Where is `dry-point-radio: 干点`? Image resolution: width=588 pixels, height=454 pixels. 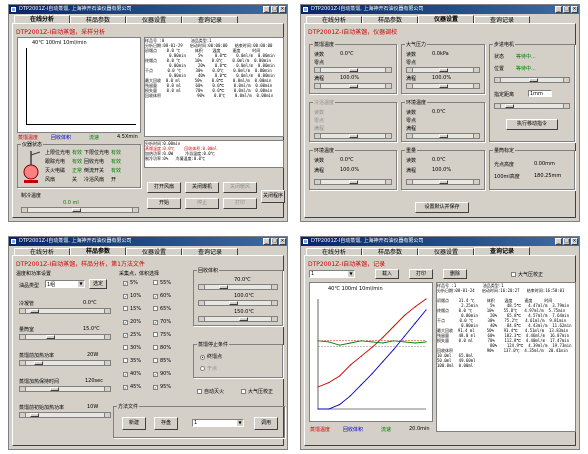 dry-point-radio: 干点 is located at coordinates (208, 368).